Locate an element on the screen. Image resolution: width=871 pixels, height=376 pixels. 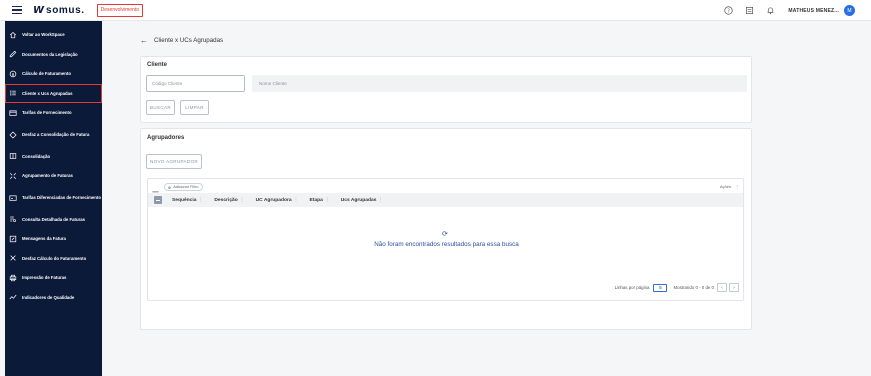
hamburger-menu-icon is located at coordinates (17, 10).